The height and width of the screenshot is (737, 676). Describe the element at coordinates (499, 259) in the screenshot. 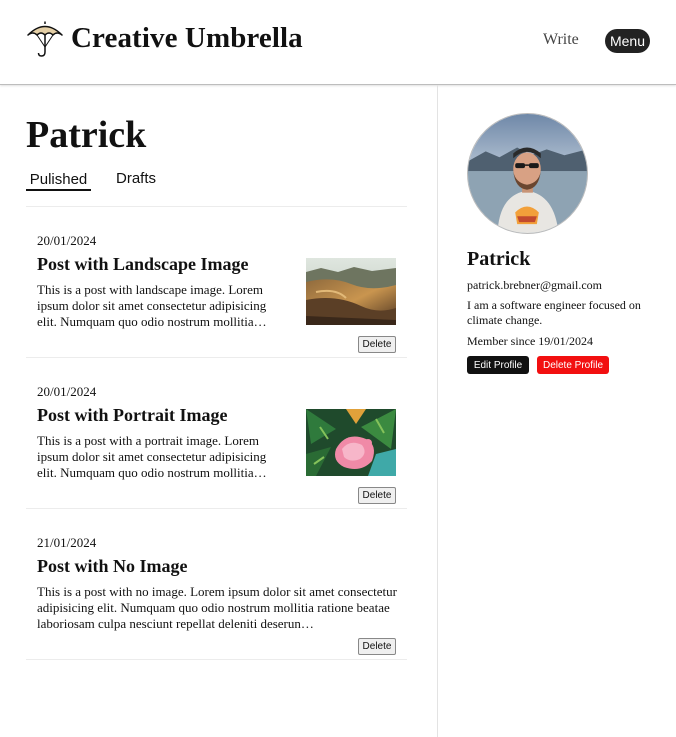

I see `profile-name: Patrick` at that location.